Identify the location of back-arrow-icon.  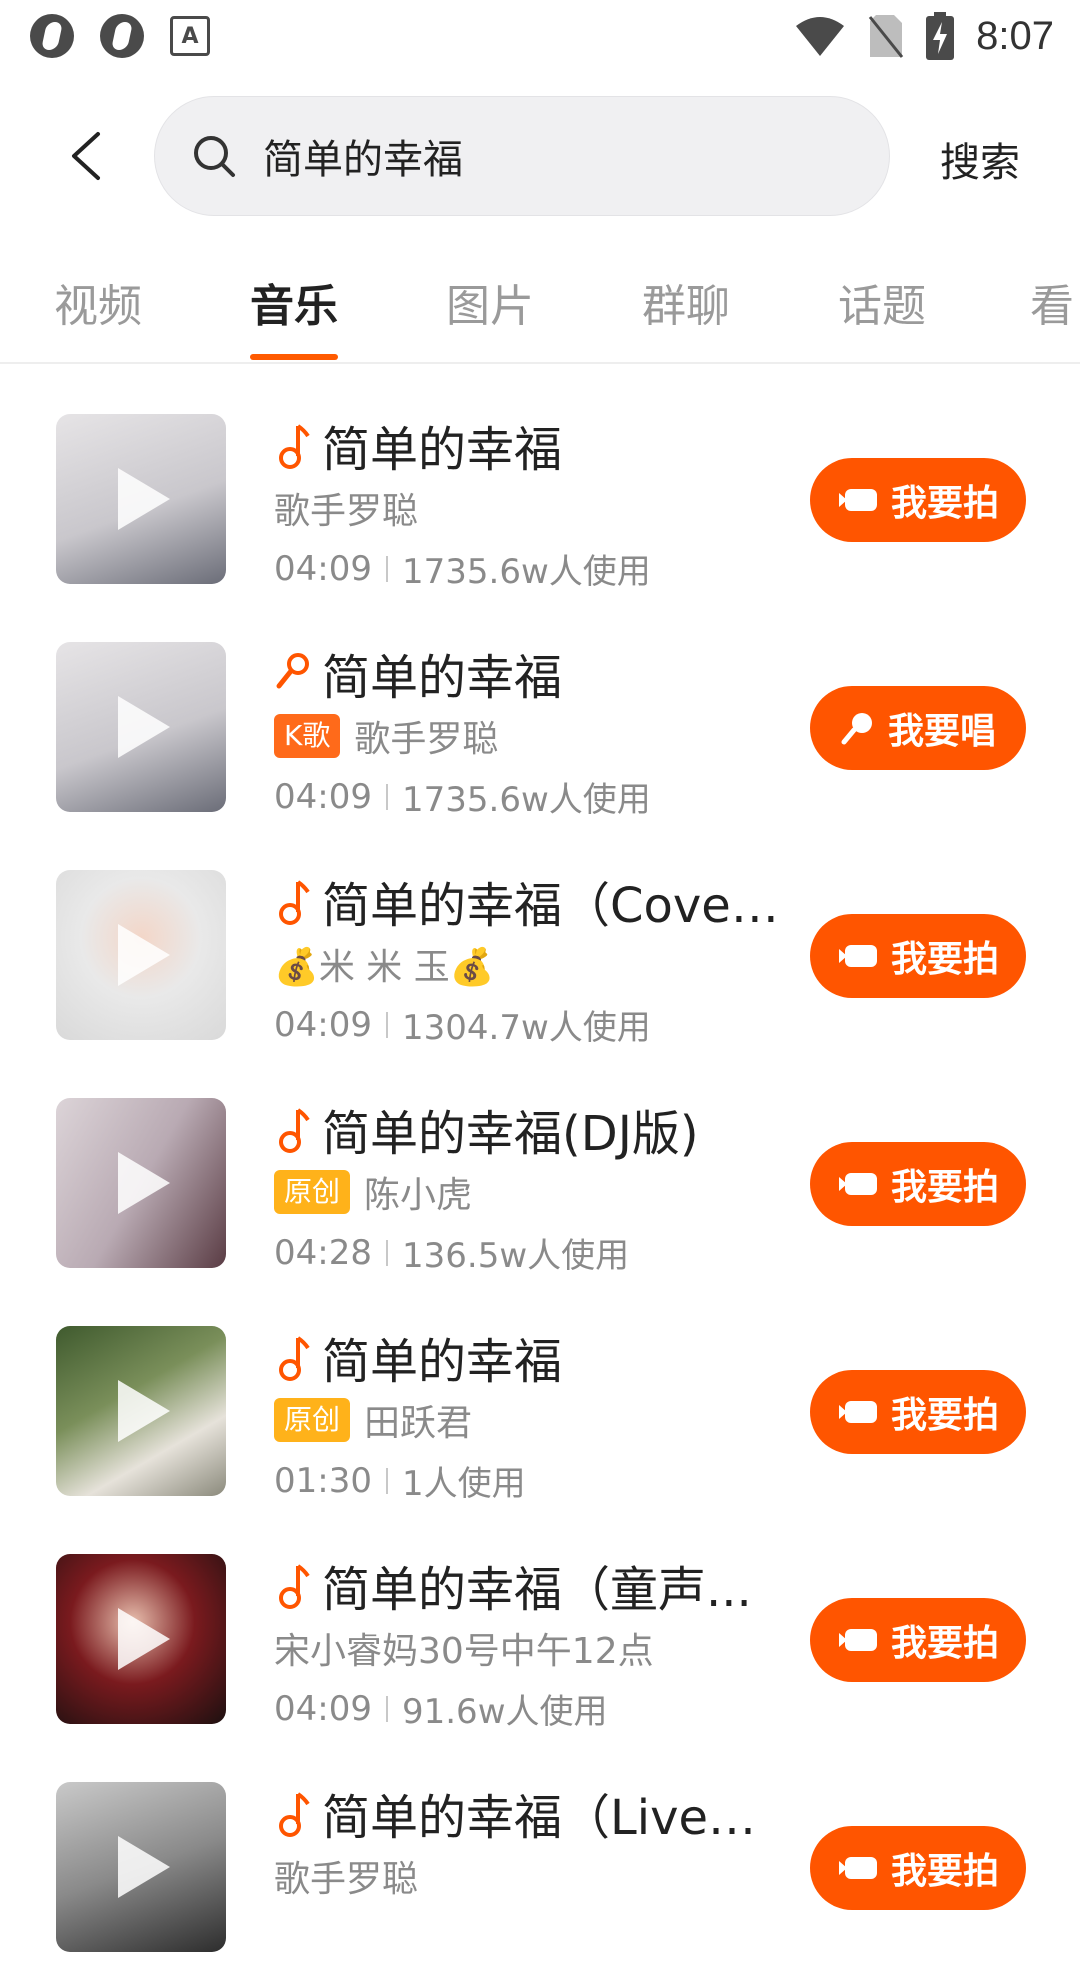
(88, 156).